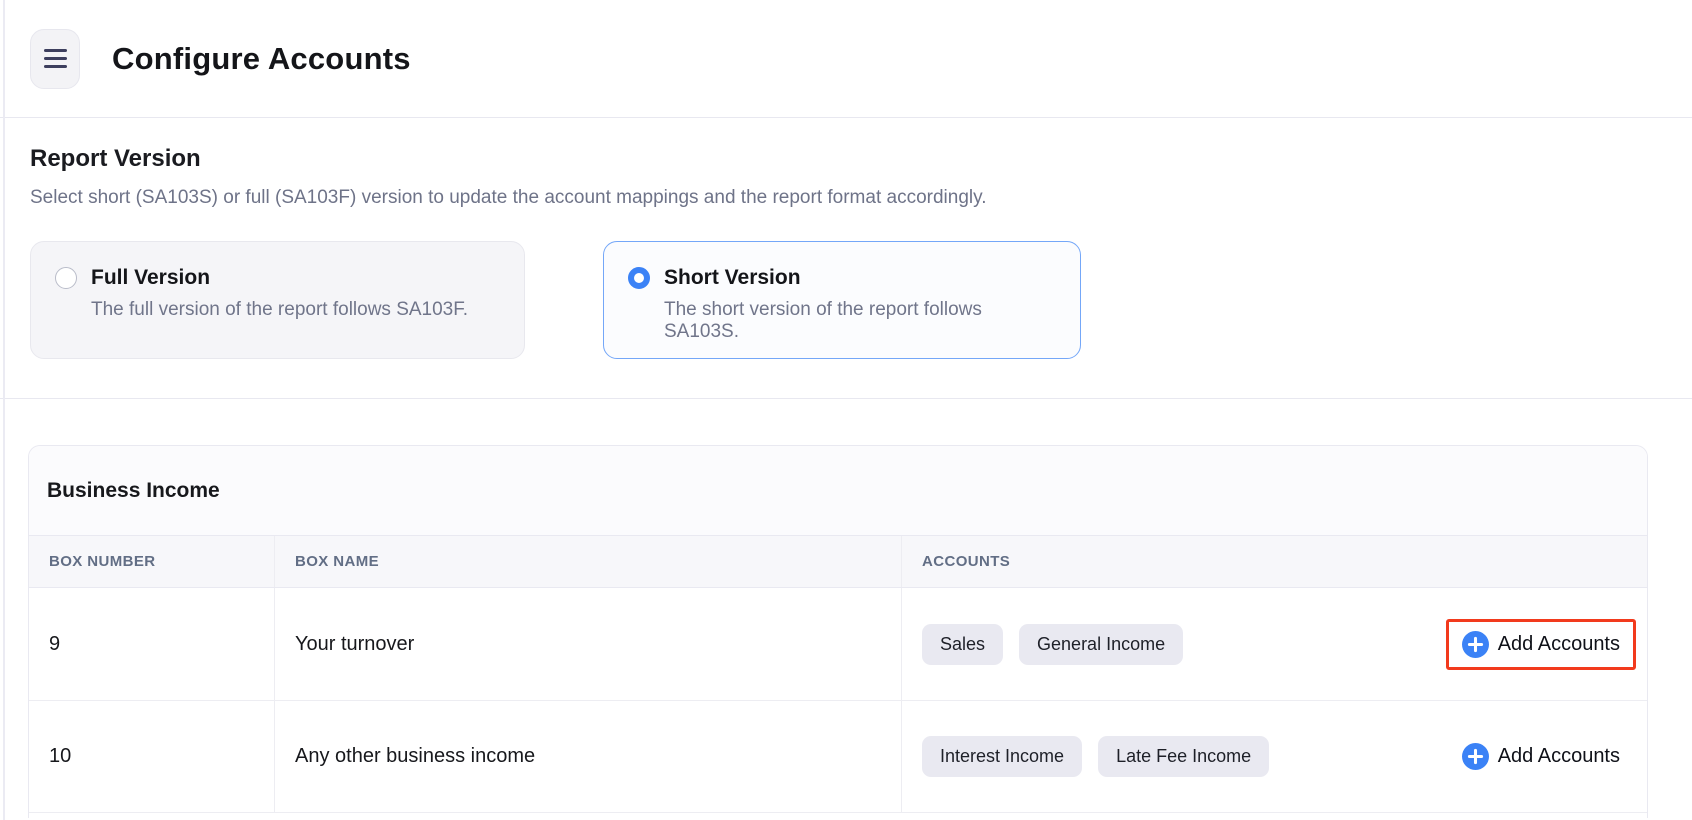  Describe the element at coordinates (1274, 561) in the screenshot. I see `column-header-accounts: ACCOUNTS` at that location.